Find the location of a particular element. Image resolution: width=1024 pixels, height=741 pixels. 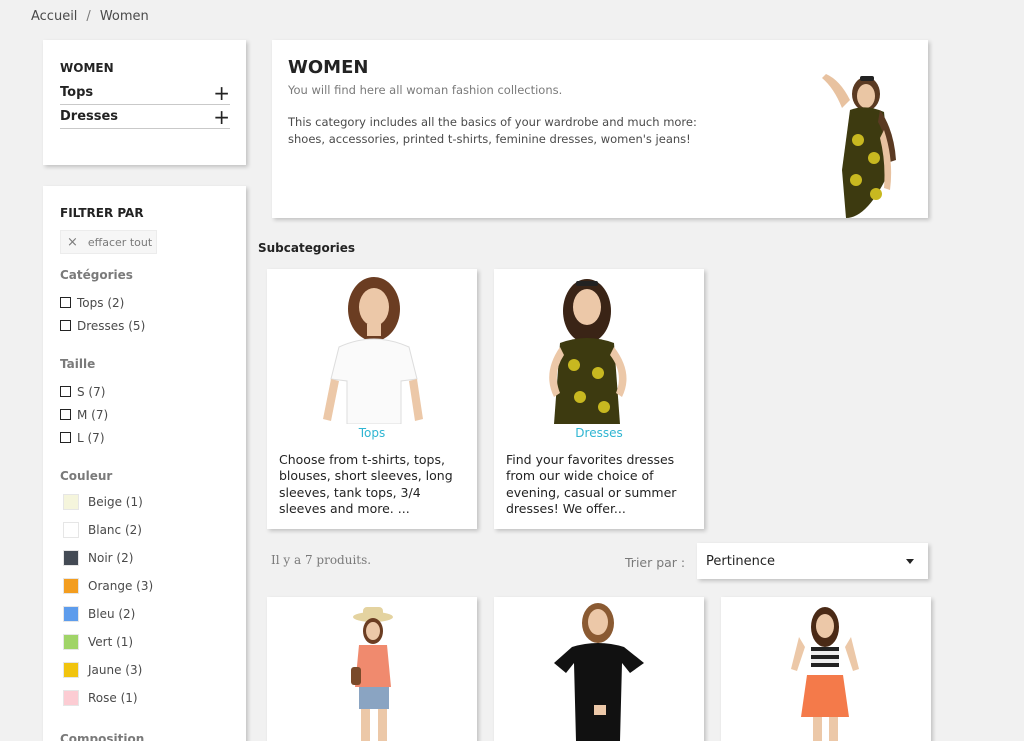

color-swatch-item: Orange (3) is located at coordinates (153, 586).